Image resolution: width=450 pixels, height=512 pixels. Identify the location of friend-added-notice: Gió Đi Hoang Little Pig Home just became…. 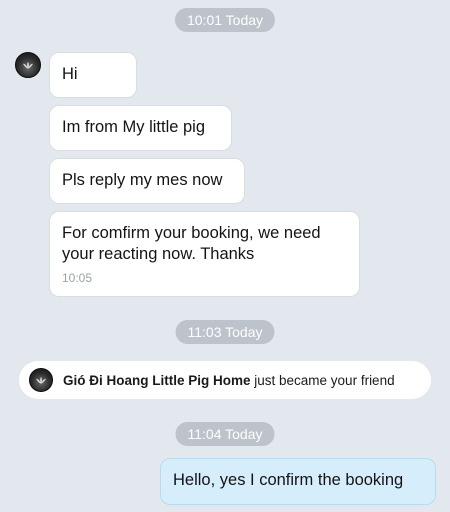
(225, 380).